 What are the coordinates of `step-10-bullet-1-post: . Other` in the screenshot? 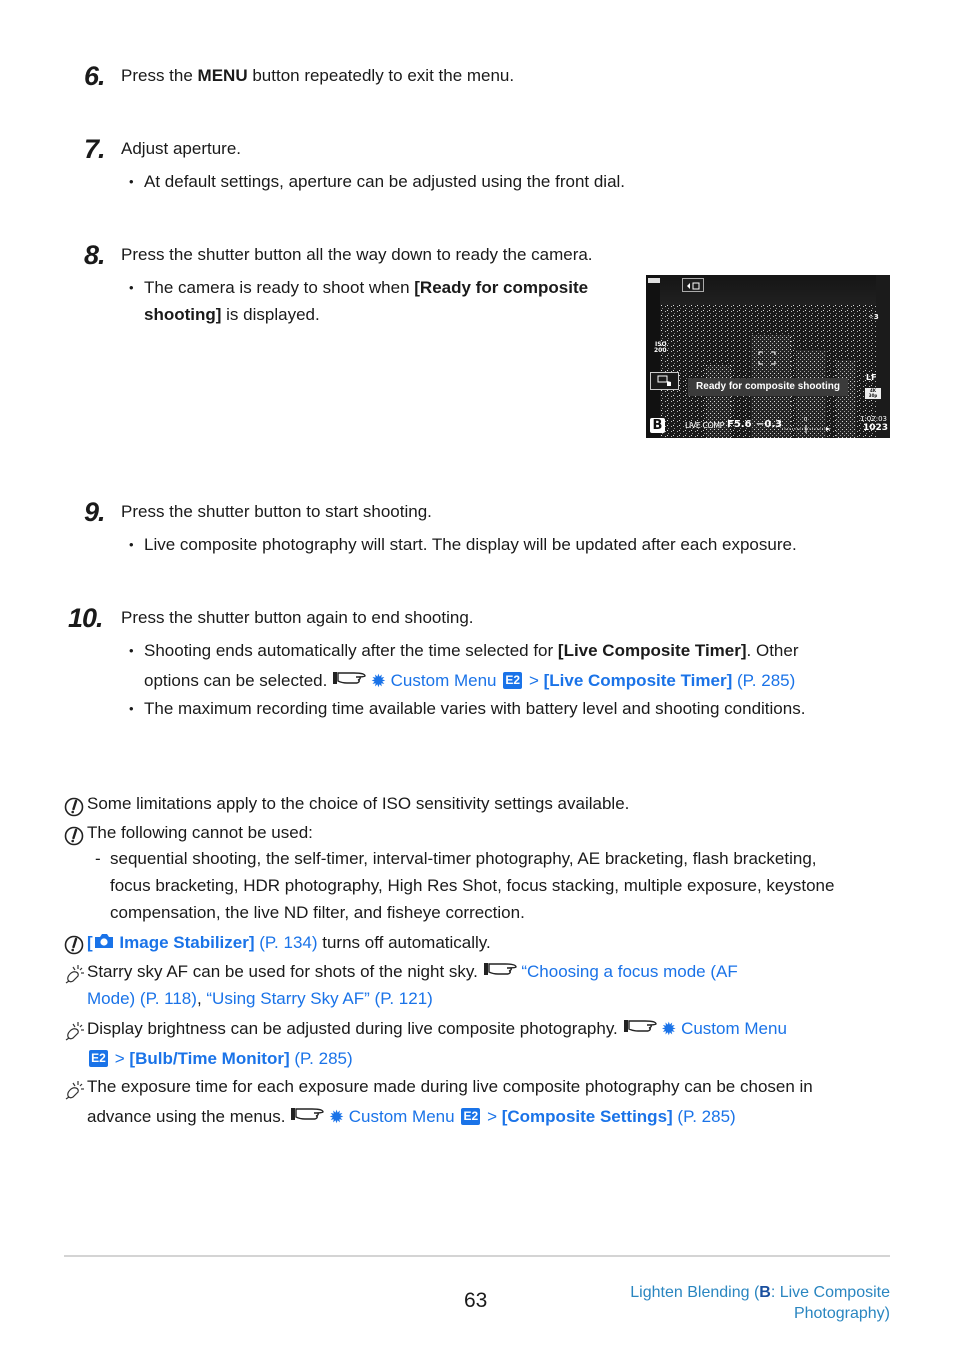 It's located at (772, 650).